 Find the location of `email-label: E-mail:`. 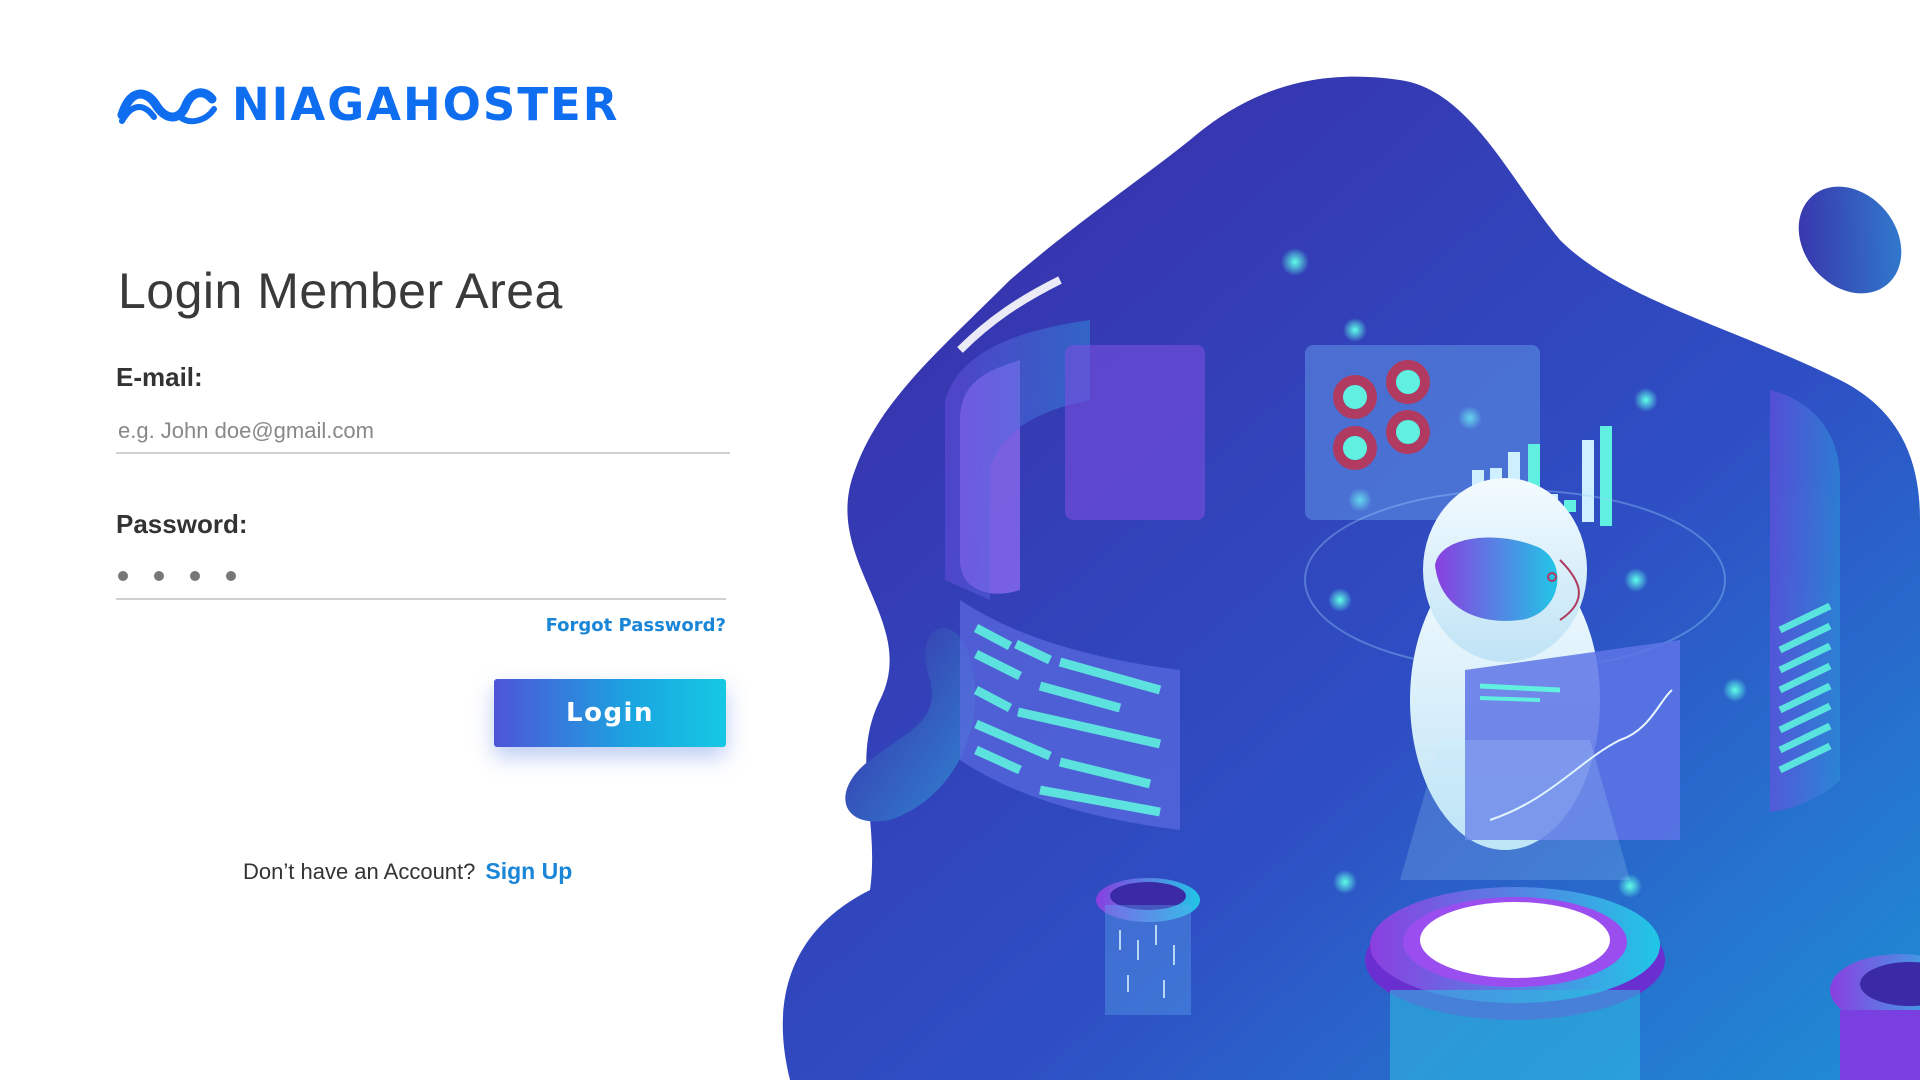

email-label: E-mail: is located at coordinates (159, 377).